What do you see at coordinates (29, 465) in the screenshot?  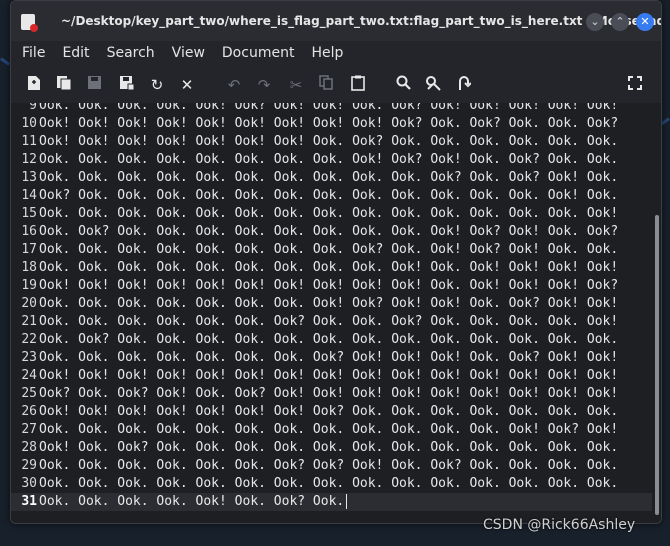 I see `line-number: 29` at bounding box center [29, 465].